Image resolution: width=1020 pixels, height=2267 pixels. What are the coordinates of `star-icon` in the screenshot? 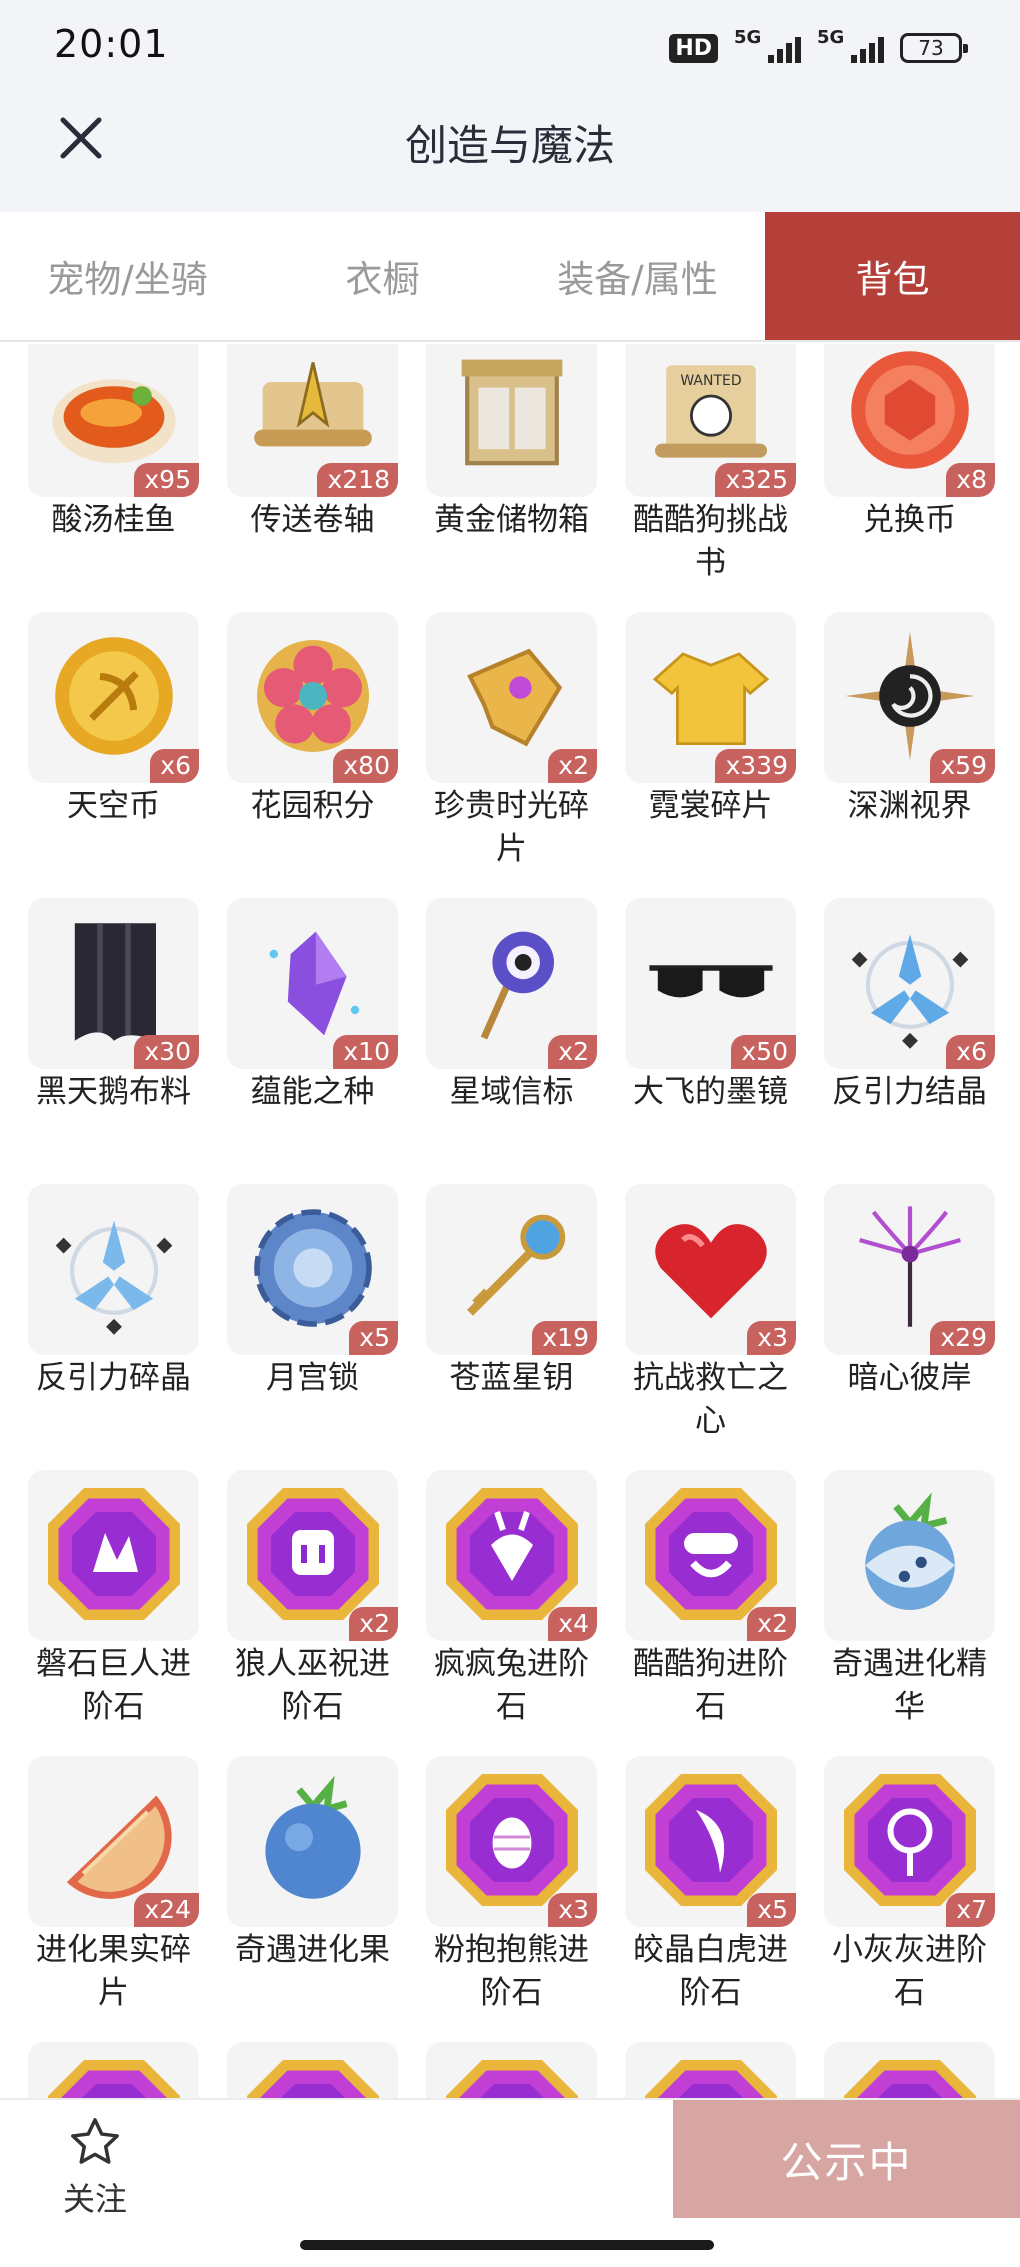 It's located at (95, 2141).